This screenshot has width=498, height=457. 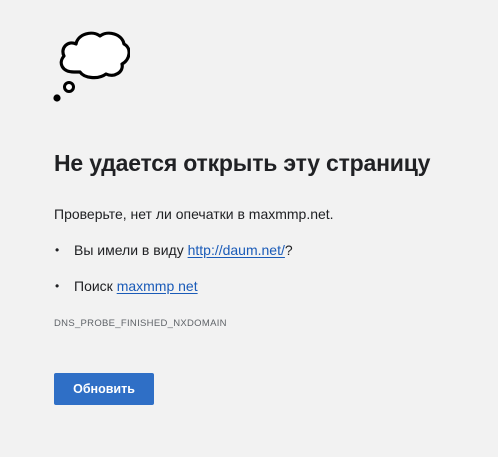 I want to click on suggestion-did-you-mean: • Вы имели в виду http://daum.net/?, so click(x=173, y=250).